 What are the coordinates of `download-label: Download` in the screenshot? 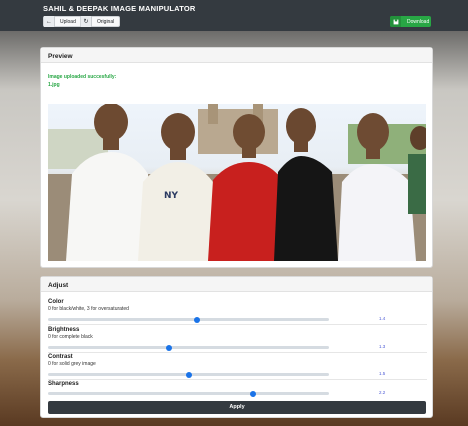 It's located at (418, 21).